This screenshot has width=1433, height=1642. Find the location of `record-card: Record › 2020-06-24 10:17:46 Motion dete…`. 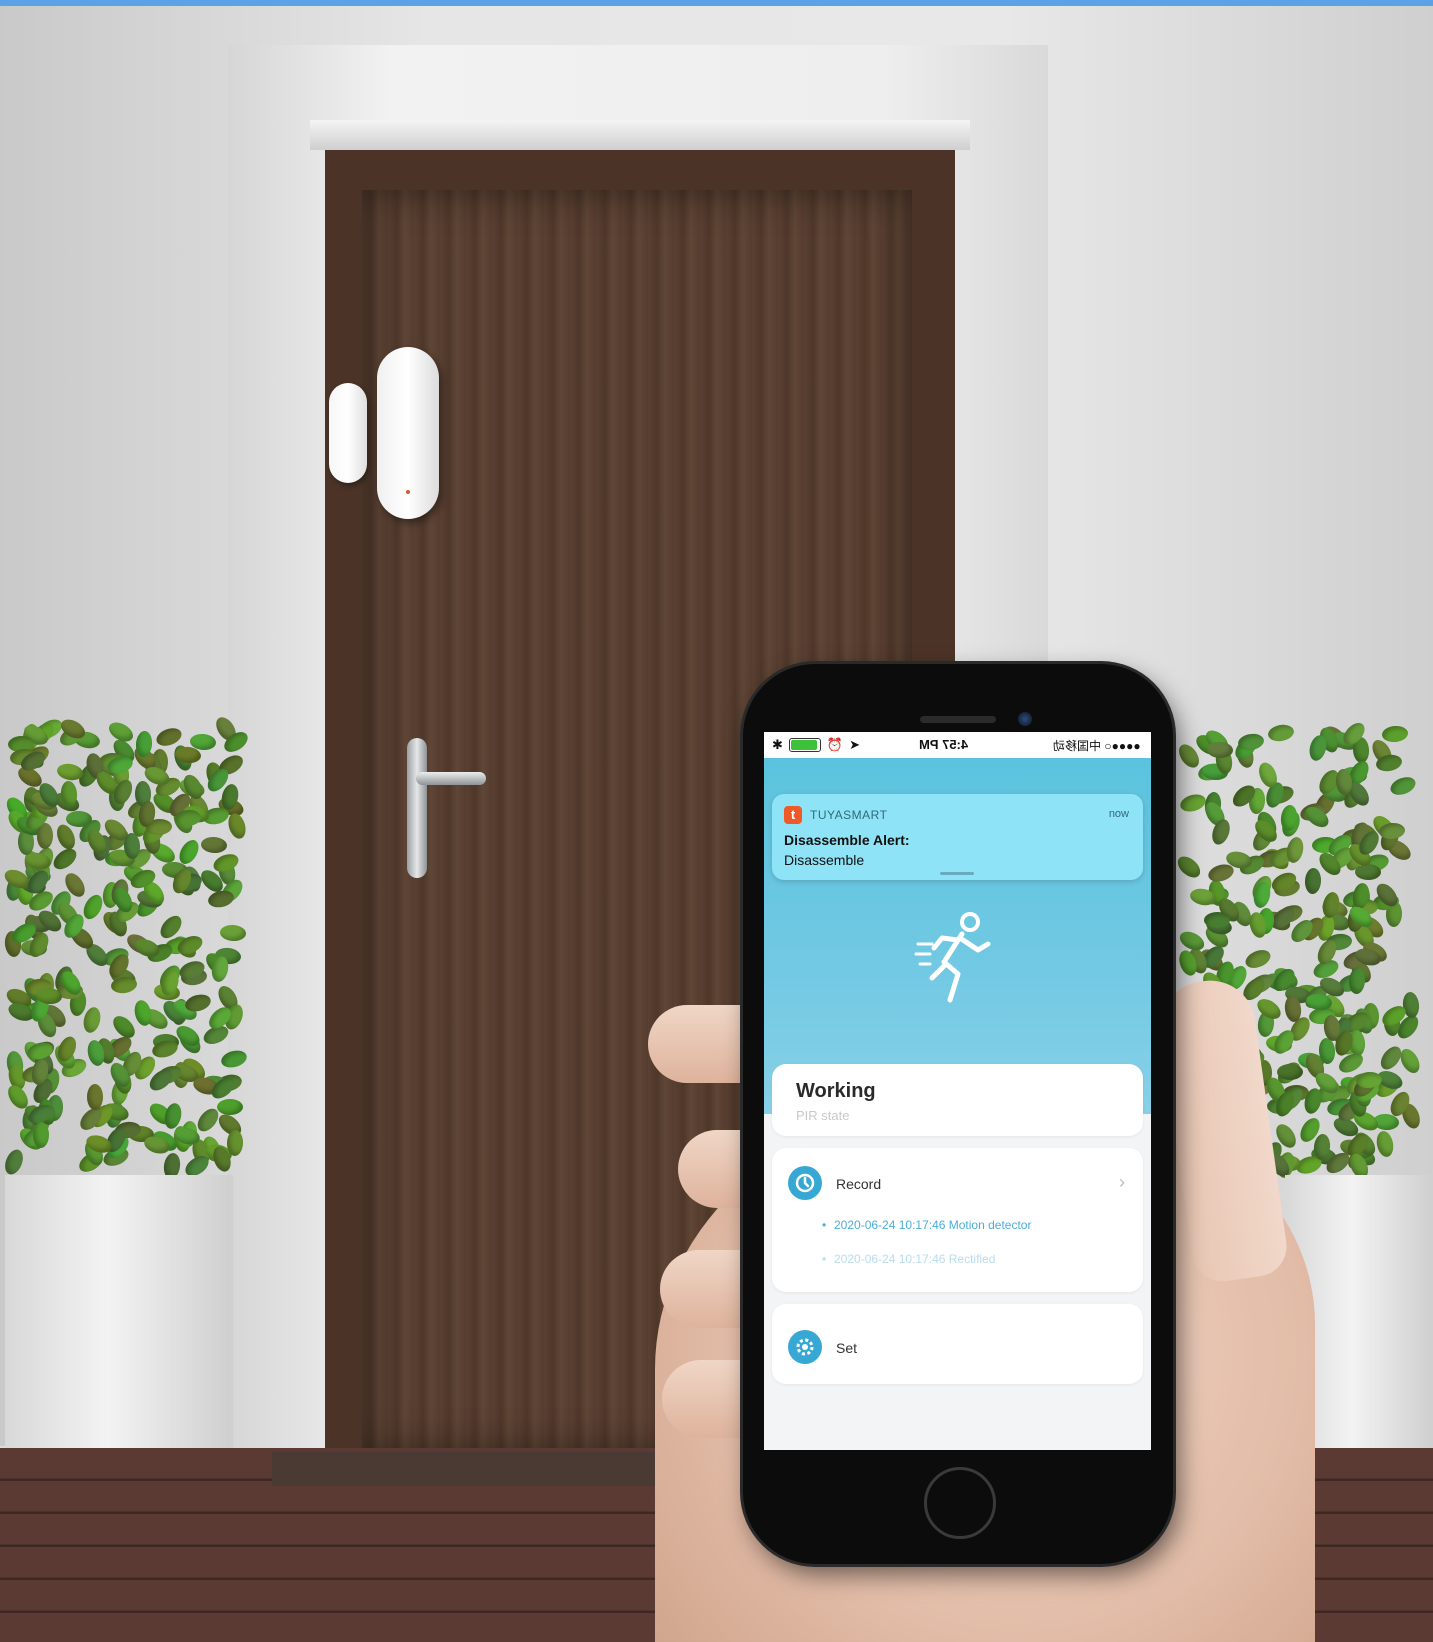

record-card: Record › 2020-06-24 10:17:46 Motion dete… is located at coordinates (957, 1220).